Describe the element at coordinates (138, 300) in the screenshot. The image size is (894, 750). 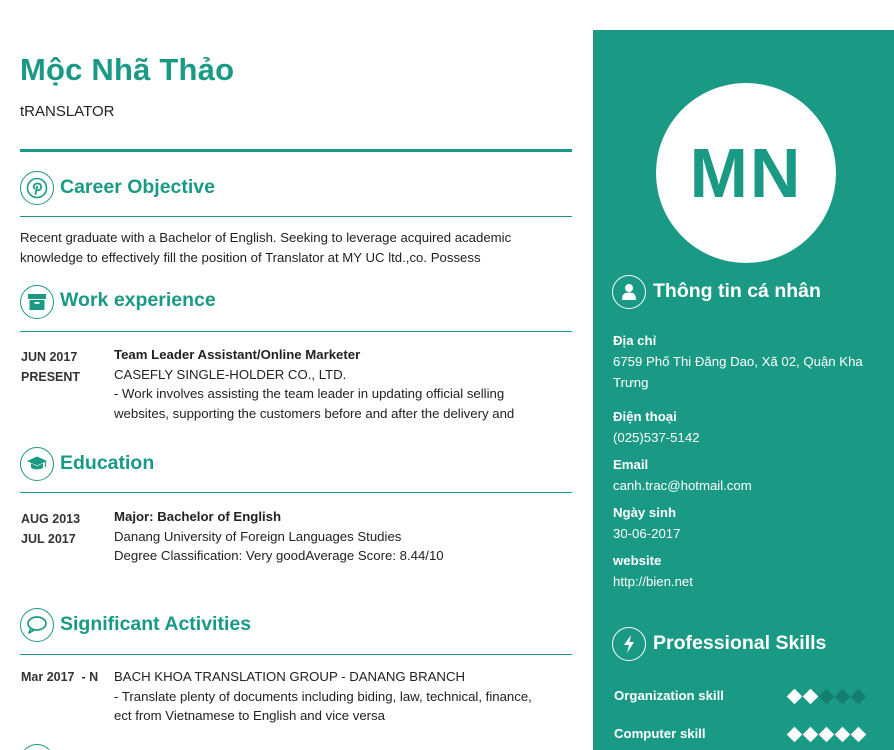
I see `work-experience-heading: Work experience` at that location.